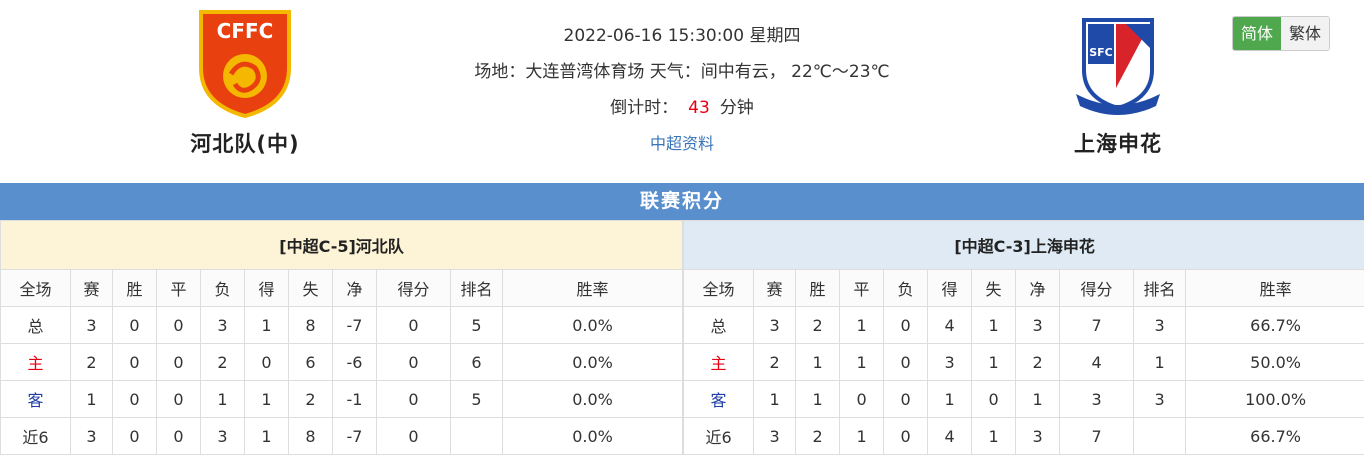  I want to click on section-title: 联赛积分, so click(682, 201).